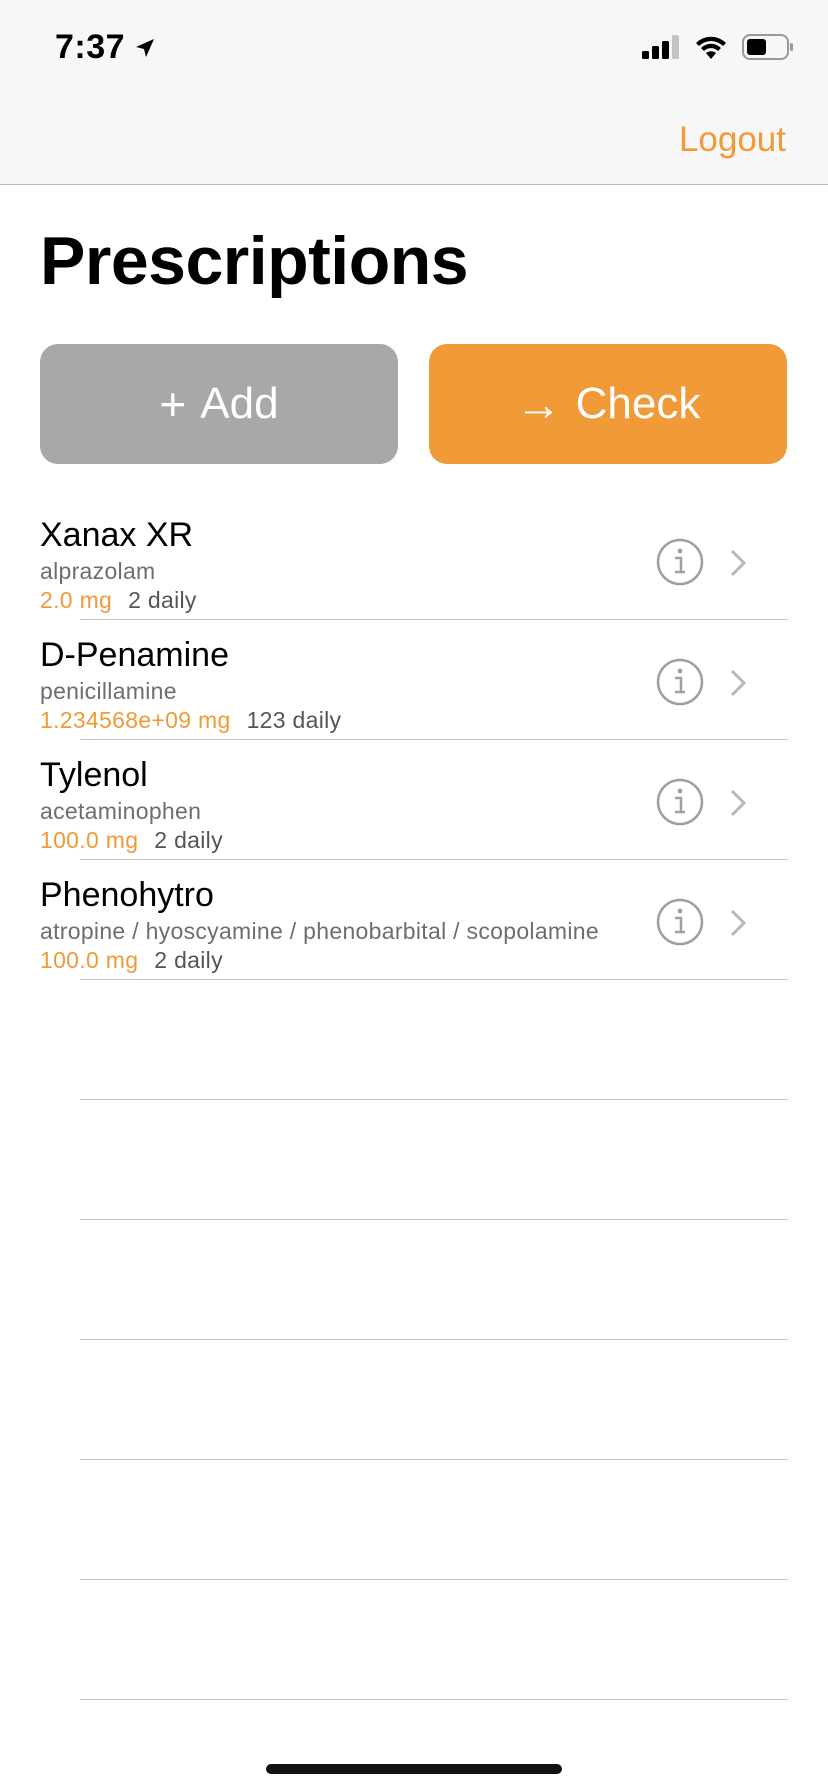  Describe the element at coordinates (732, 140) in the screenshot. I see `logout-button: Logout` at that location.